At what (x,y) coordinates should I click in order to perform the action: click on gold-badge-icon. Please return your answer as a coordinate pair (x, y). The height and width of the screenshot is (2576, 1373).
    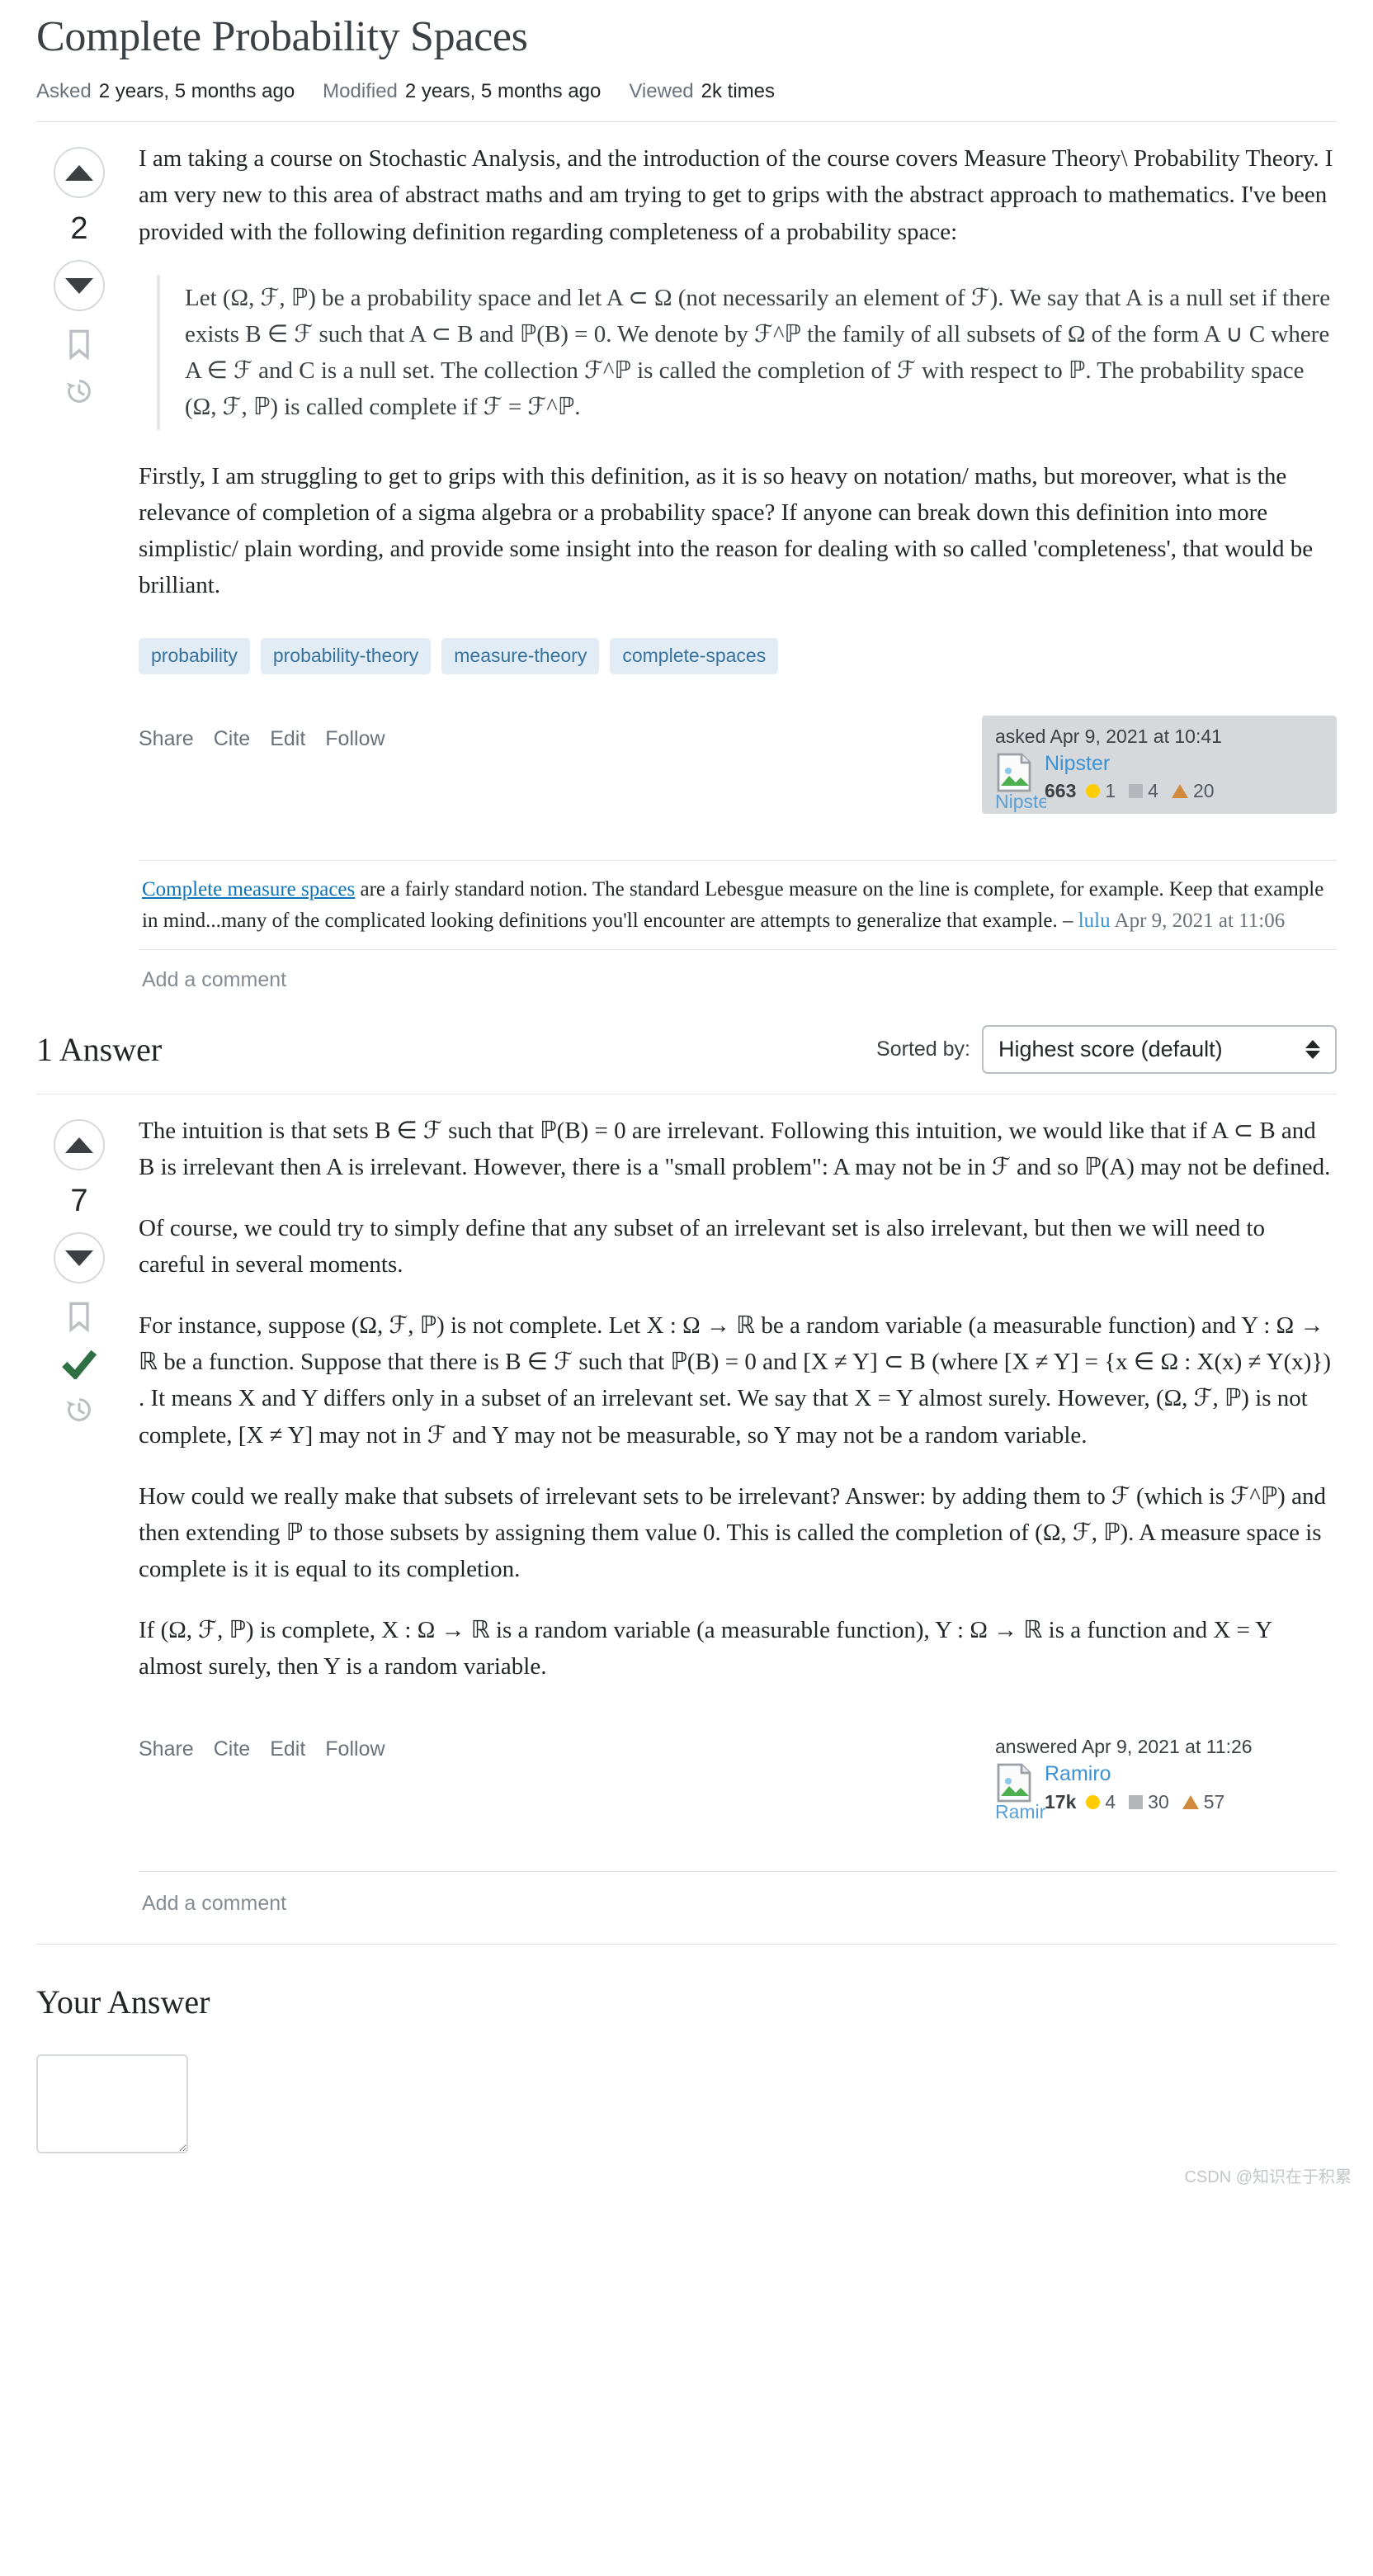
    Looking at the image, I should click on (1093, 791).